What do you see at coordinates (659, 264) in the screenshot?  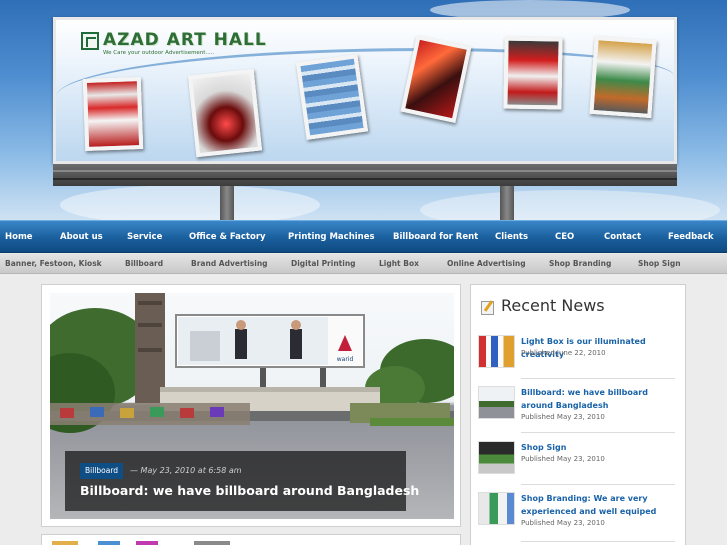 I see `subnav-shop-sign: Shop Sign` at bounding box center [659, 264].